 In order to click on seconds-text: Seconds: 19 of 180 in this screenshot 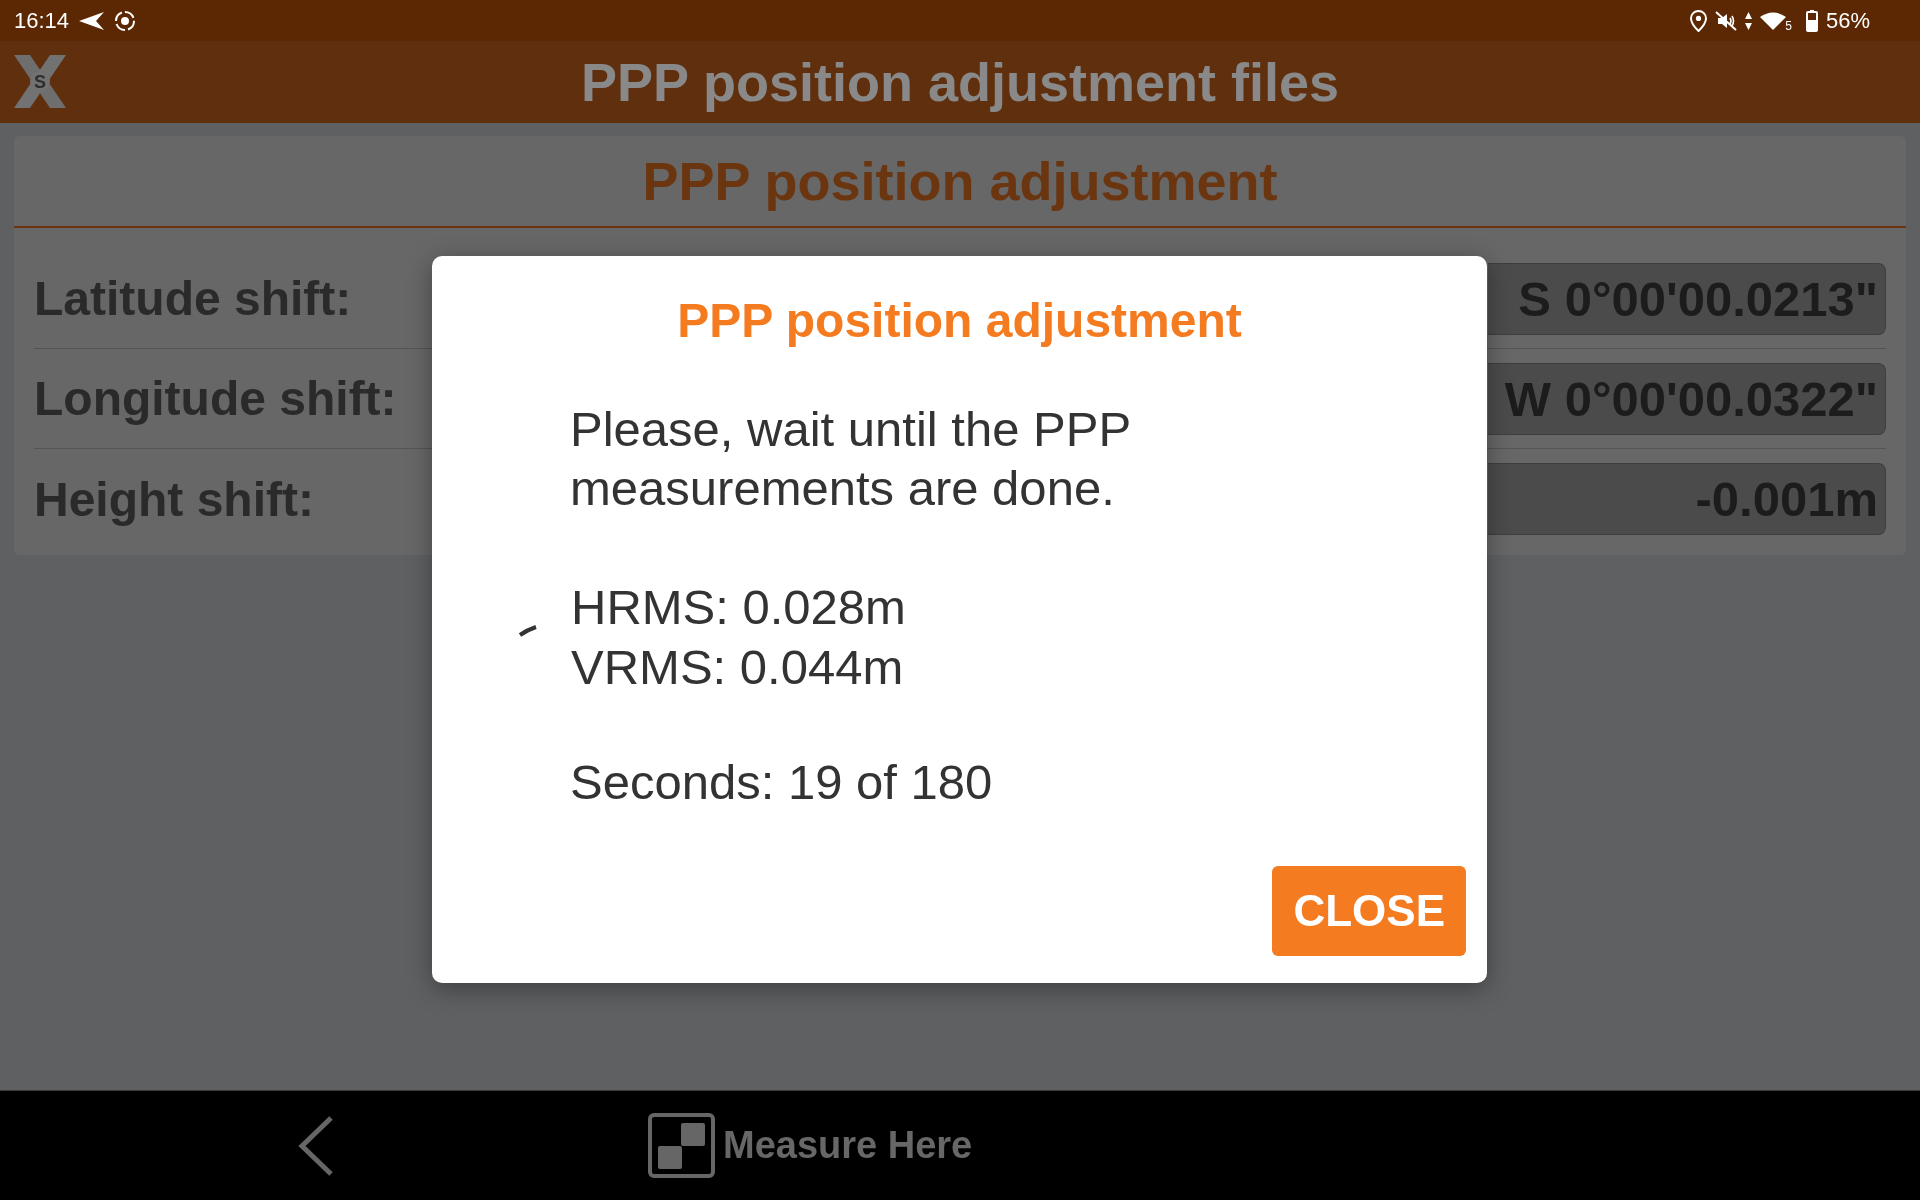, I will do `click(782, 782)`.